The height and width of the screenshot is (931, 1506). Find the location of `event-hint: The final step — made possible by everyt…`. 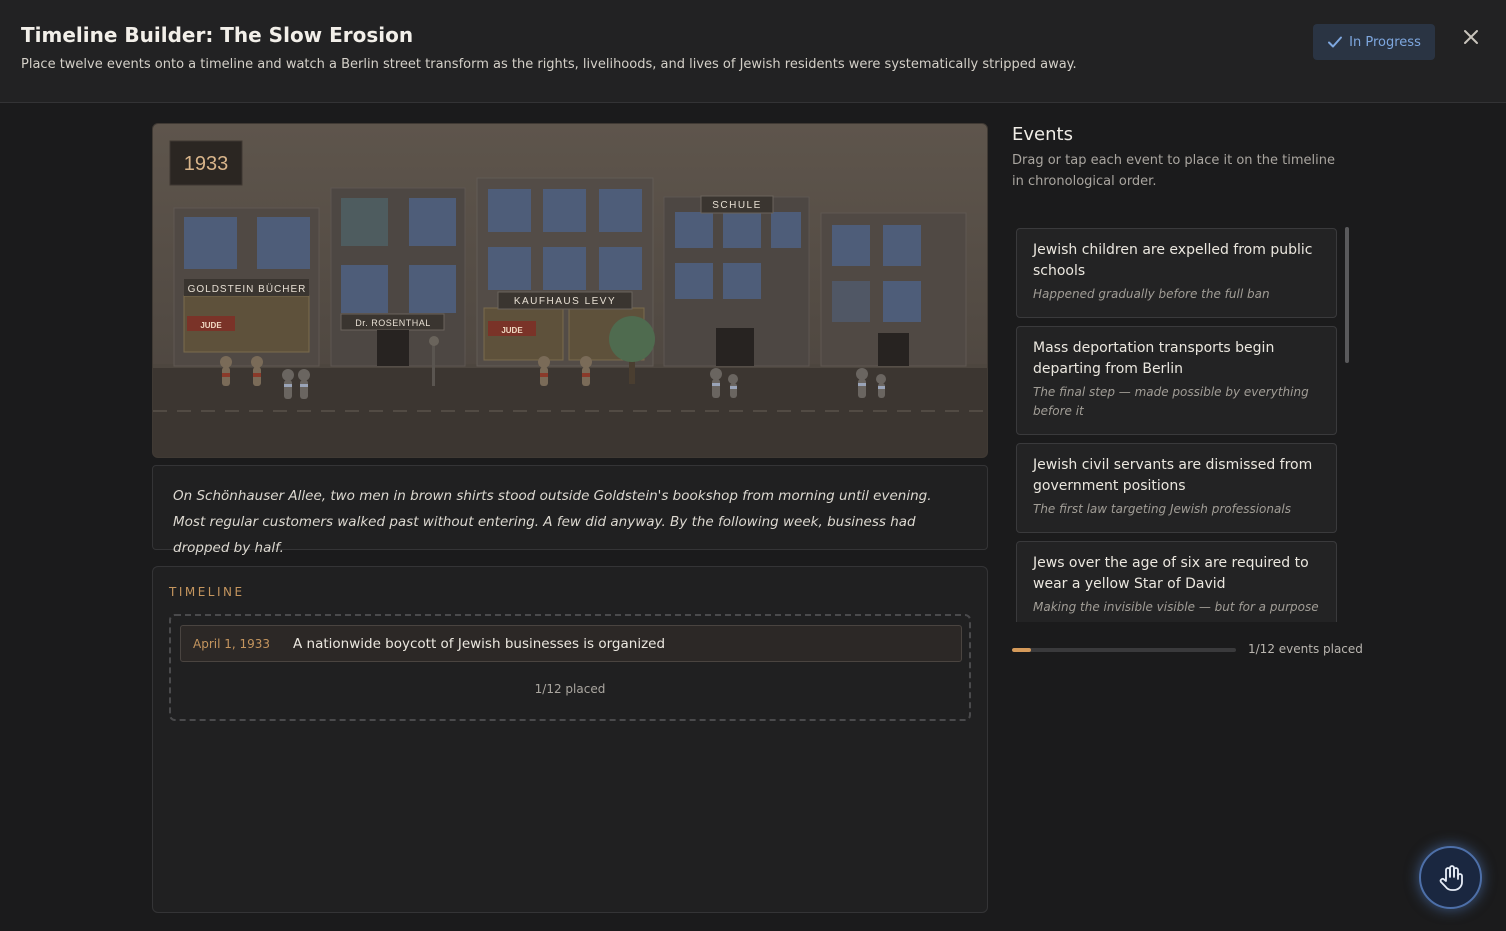

event-hint: The final step — made possible by everyt… is located at coordinates (1171, 401).